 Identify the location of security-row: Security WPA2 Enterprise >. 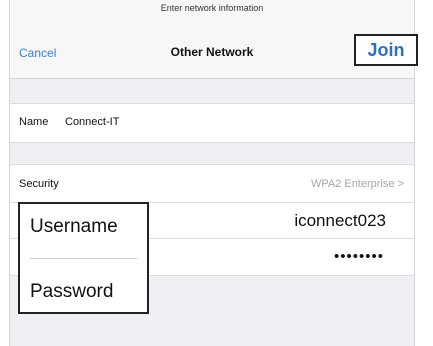
(212, 183).